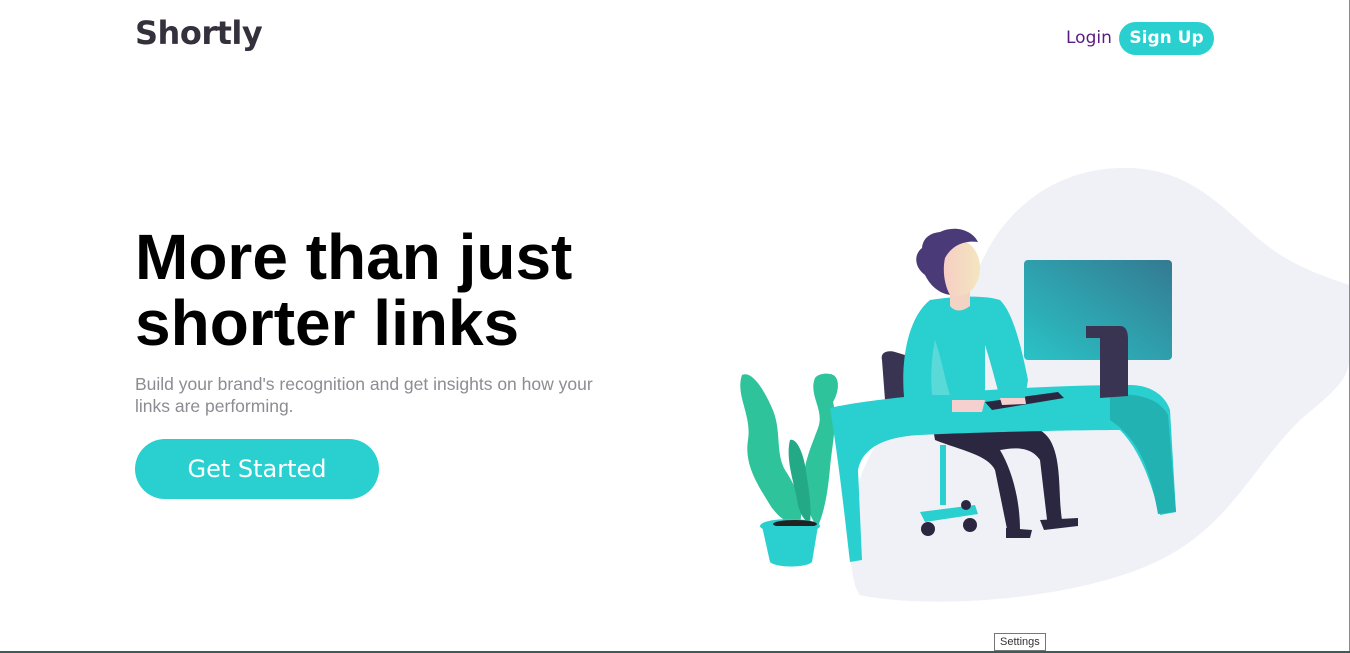 The height and width of the screenshot is (653, 1350). I want to click on hero-title: More than just shorter links, so click(395, 290).